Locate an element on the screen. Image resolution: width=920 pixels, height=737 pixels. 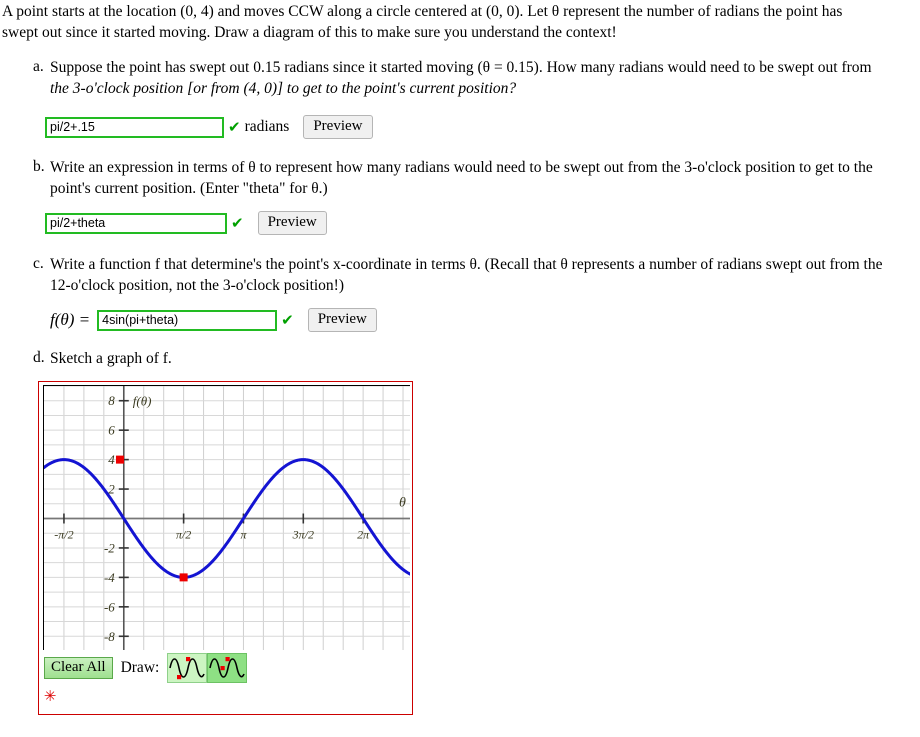
function-prefix-label: f(θ) = is located at coordinates (70, 320).